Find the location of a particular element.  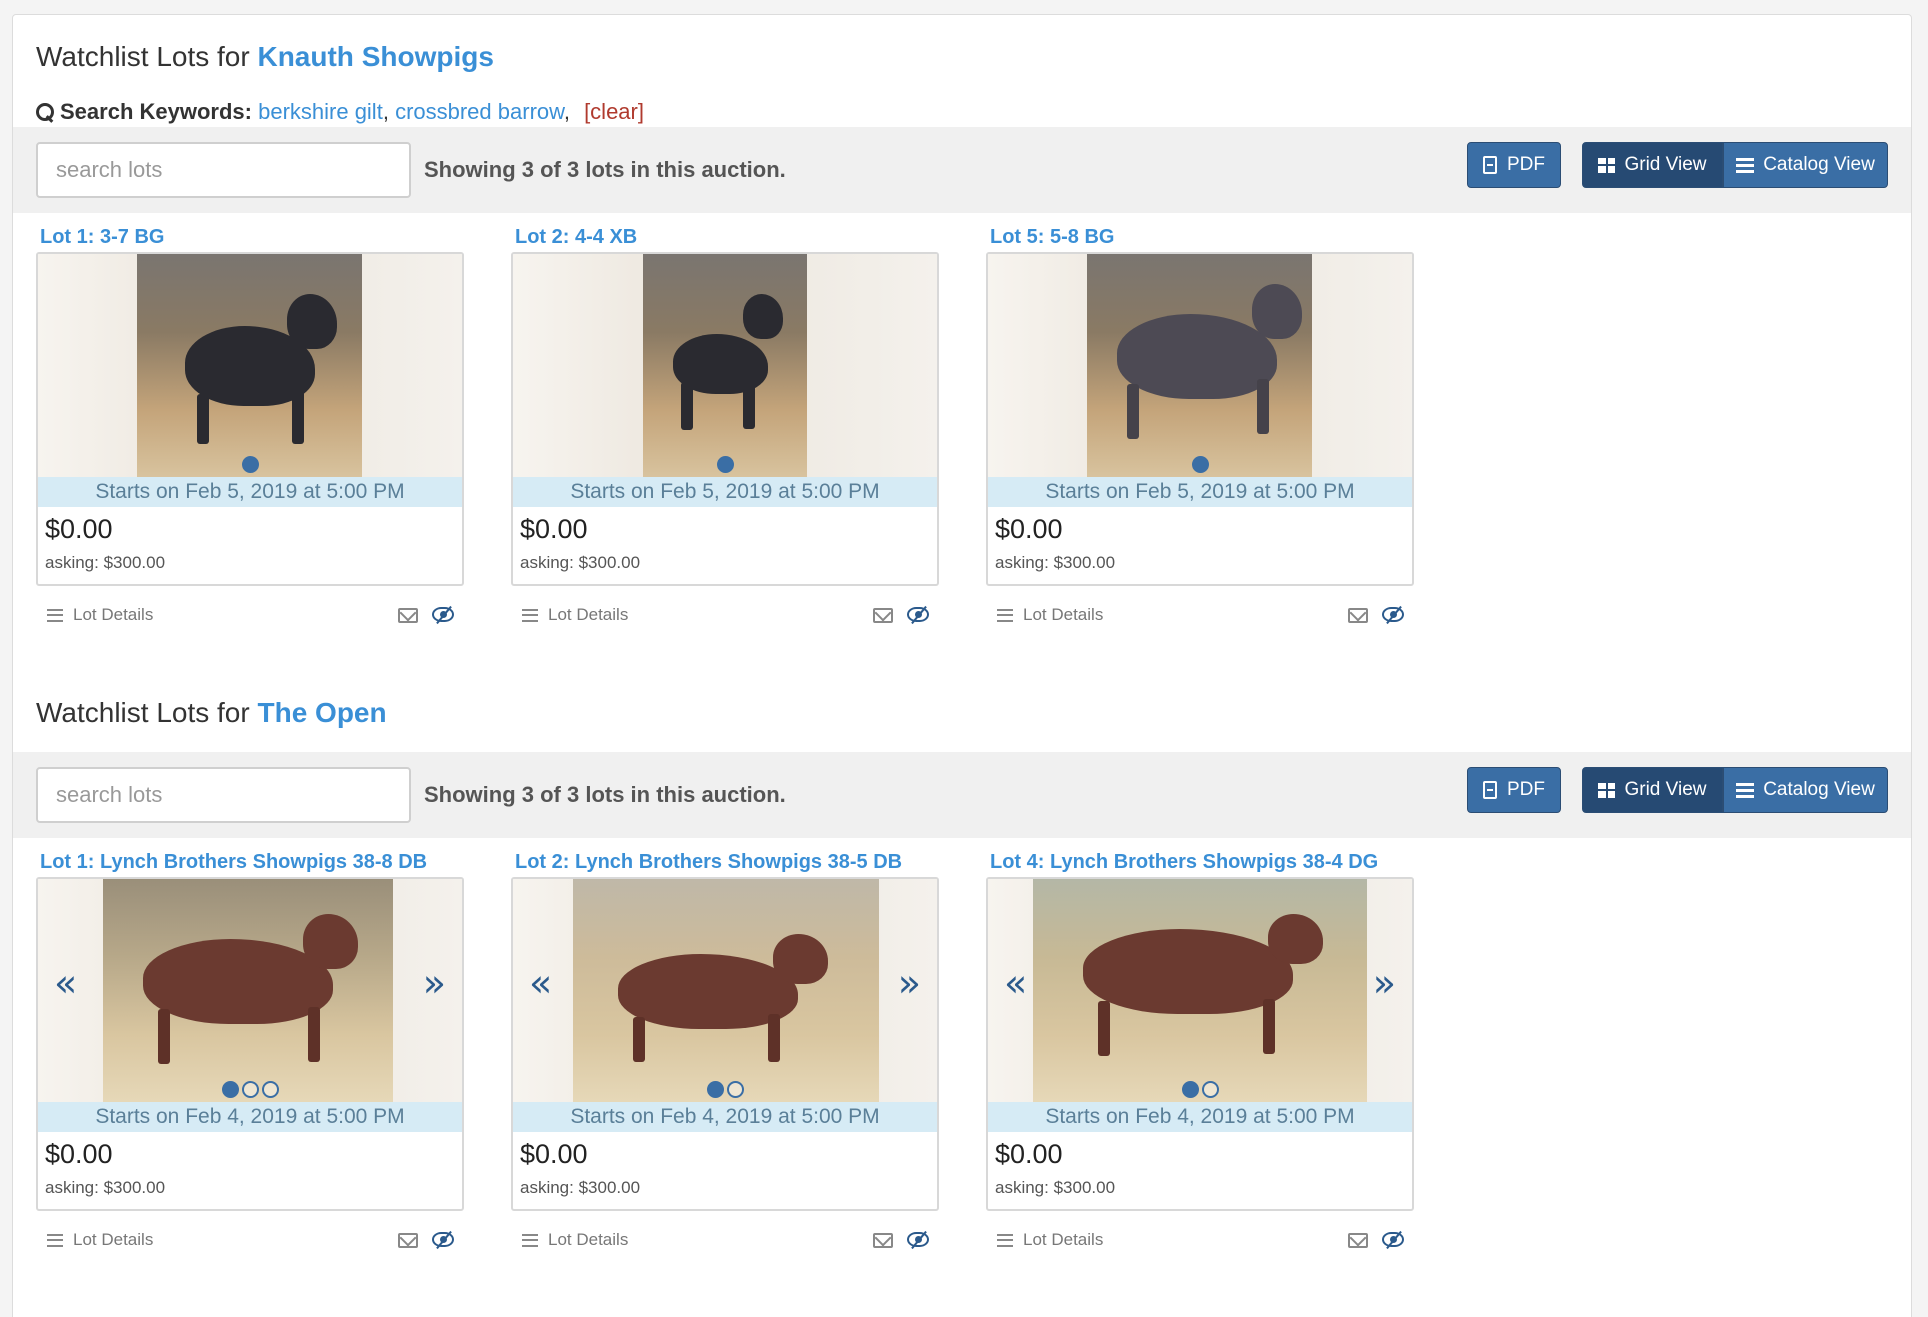

lot-title-link: Lot 1: Lynch Brothers Showpigs 38-8 DB is located at coordinates (250, 862).